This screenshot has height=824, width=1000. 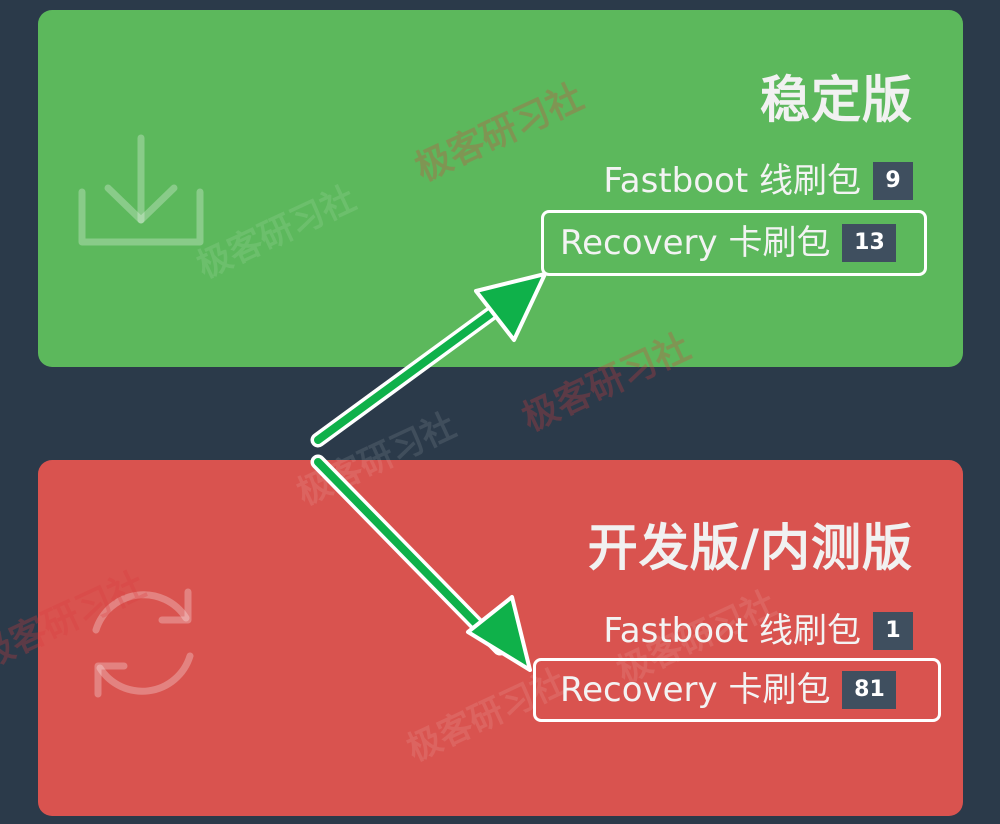 I want to click on stable-recovery-link: Recovery 卡刷包 13, so click(x=734, y=243).